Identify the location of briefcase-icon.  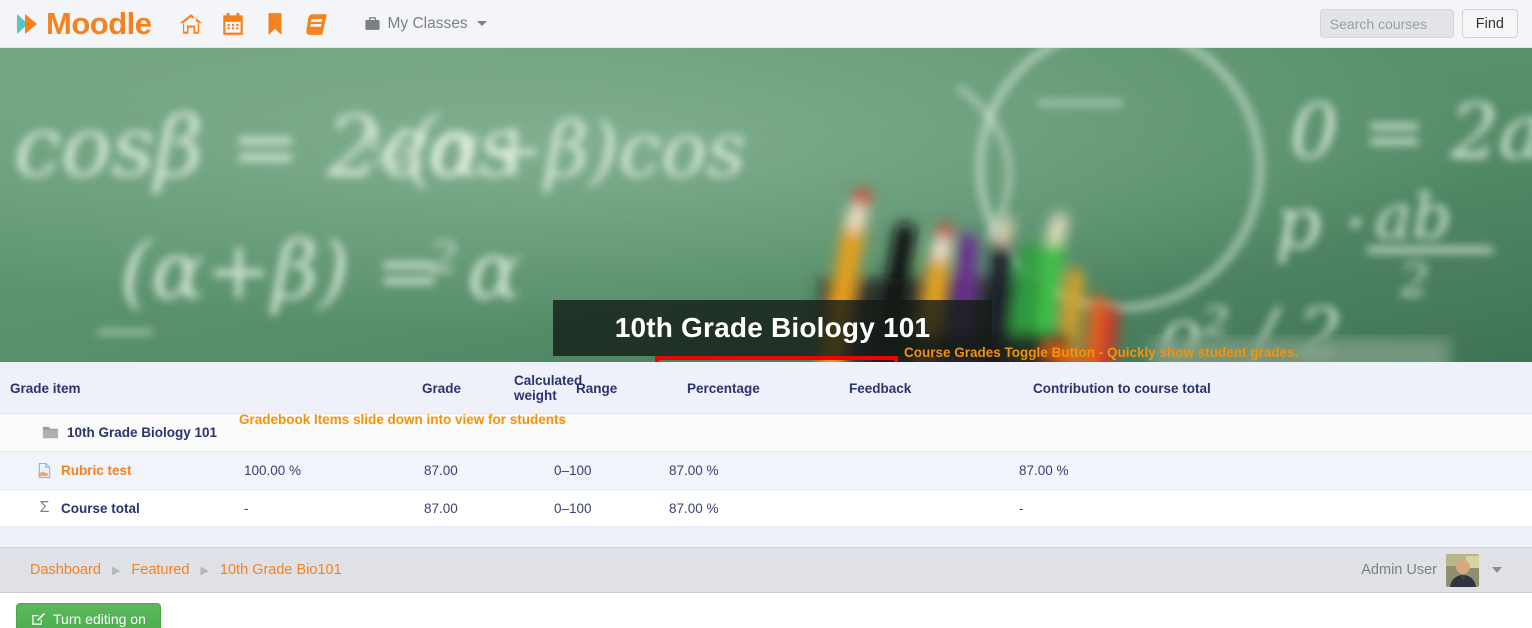
(372, 23).